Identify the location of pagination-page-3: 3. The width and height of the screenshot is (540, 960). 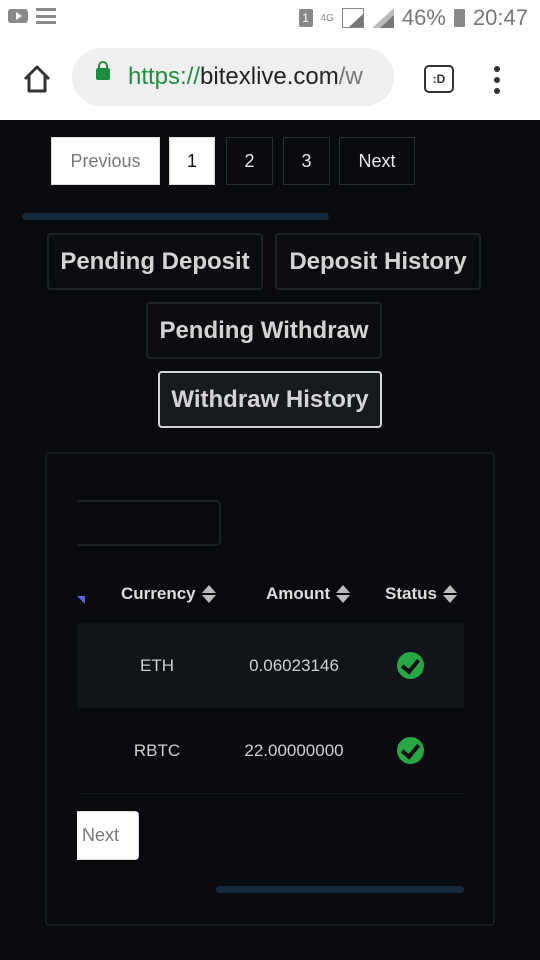
(306, 161).